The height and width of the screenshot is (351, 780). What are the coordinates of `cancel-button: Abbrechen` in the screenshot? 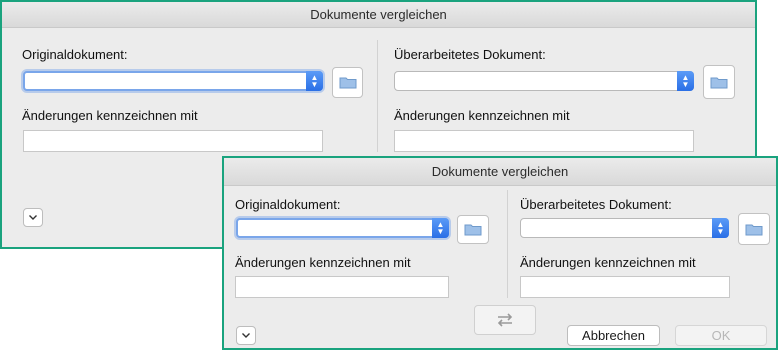 It's located at (613, 335).